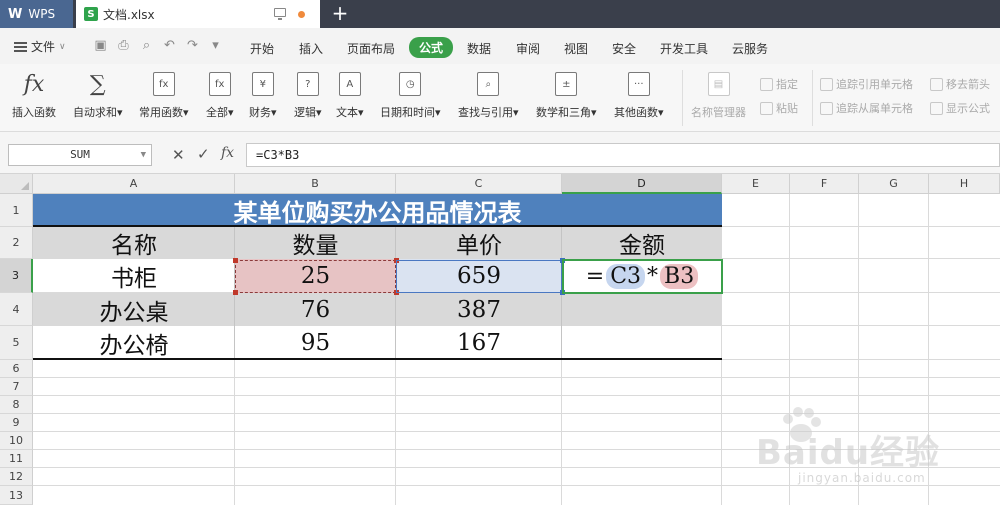  What do you see at coordinates (653, 276) in the screenshot?
I see `formula-operator: *` at bounding box center [653, 276].